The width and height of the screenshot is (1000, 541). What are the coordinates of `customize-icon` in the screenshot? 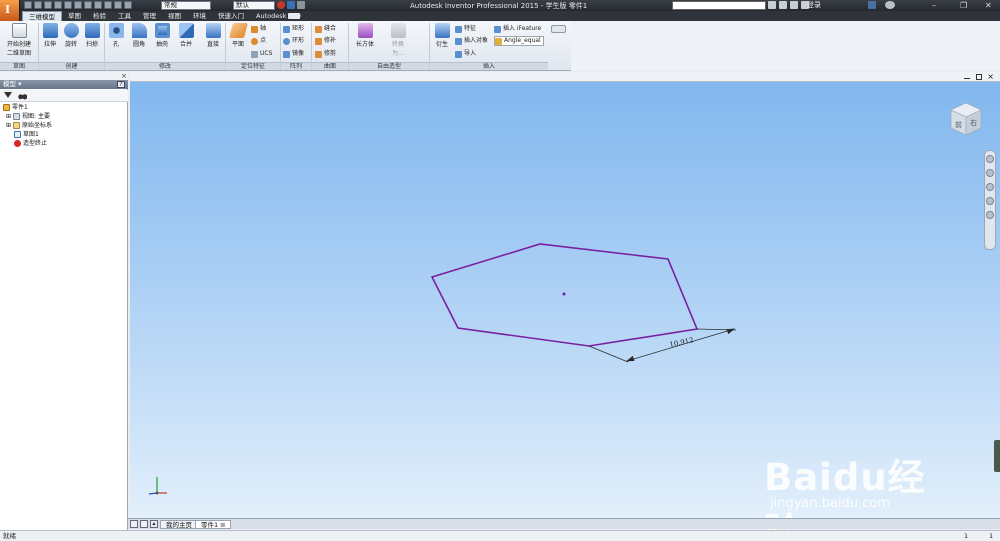 It's located at (301, 5).